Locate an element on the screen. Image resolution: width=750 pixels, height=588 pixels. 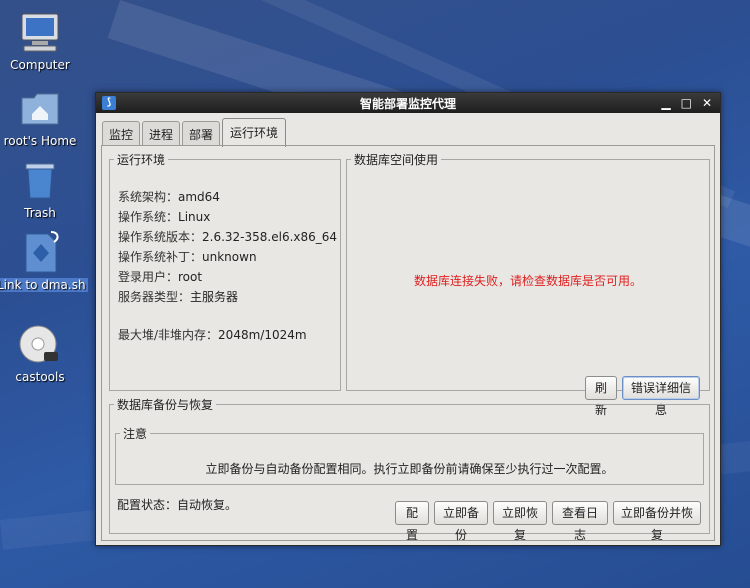
info-key: 操作系统补丁： is located at coordinates (160, 257).